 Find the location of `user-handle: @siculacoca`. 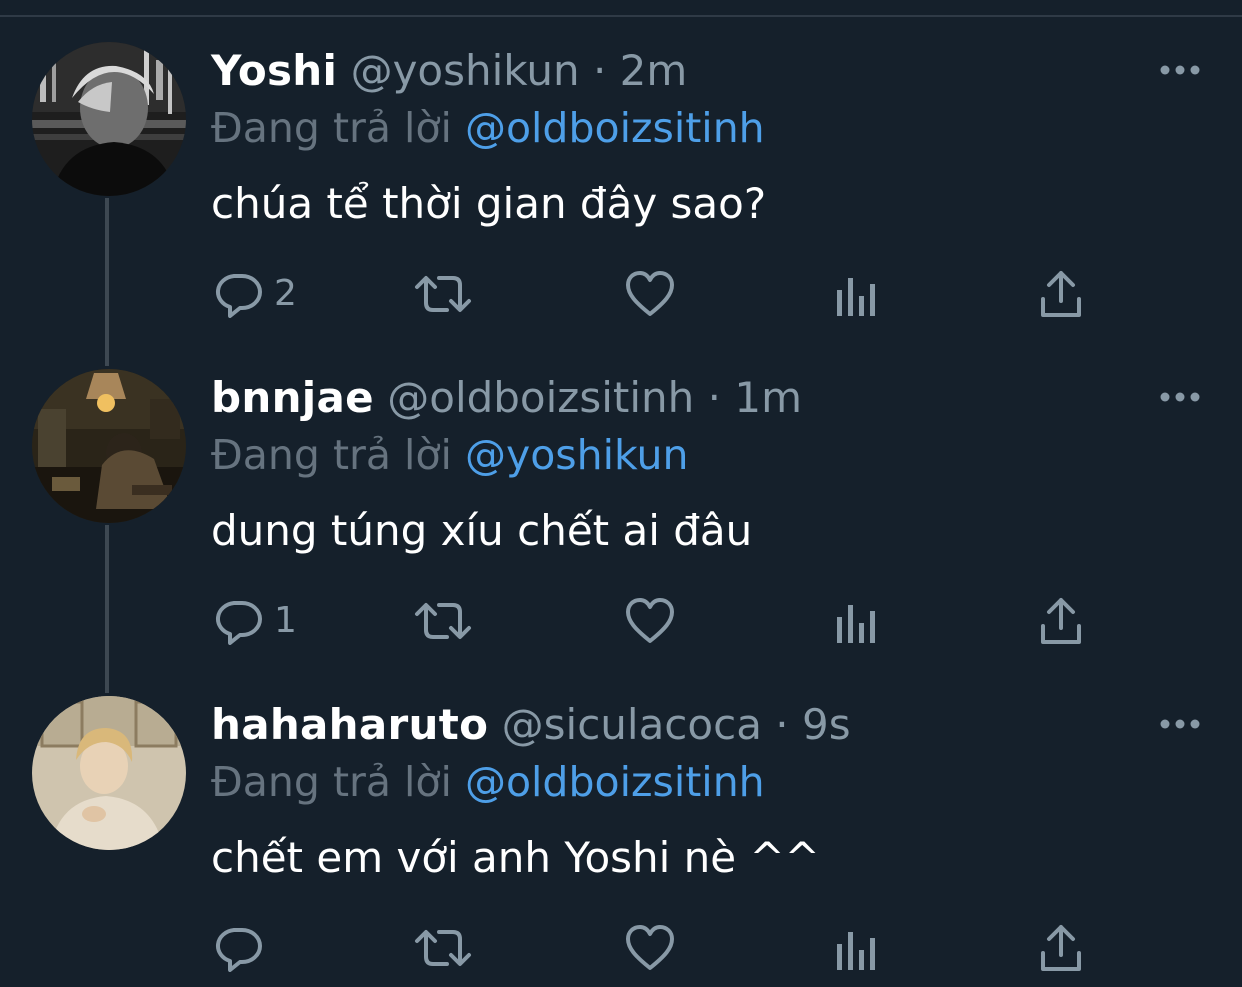

user-handle: @siculacoca is located at coordinates (632, 724).